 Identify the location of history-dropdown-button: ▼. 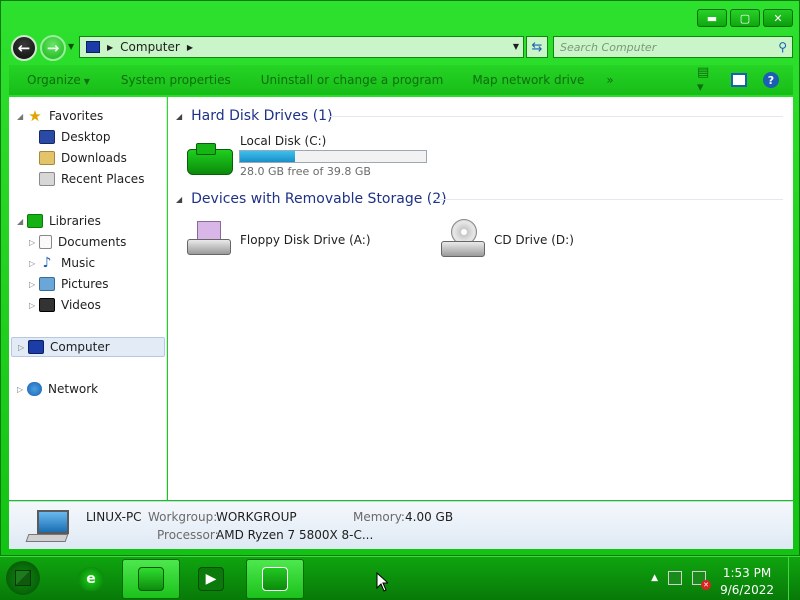
(71, 46).